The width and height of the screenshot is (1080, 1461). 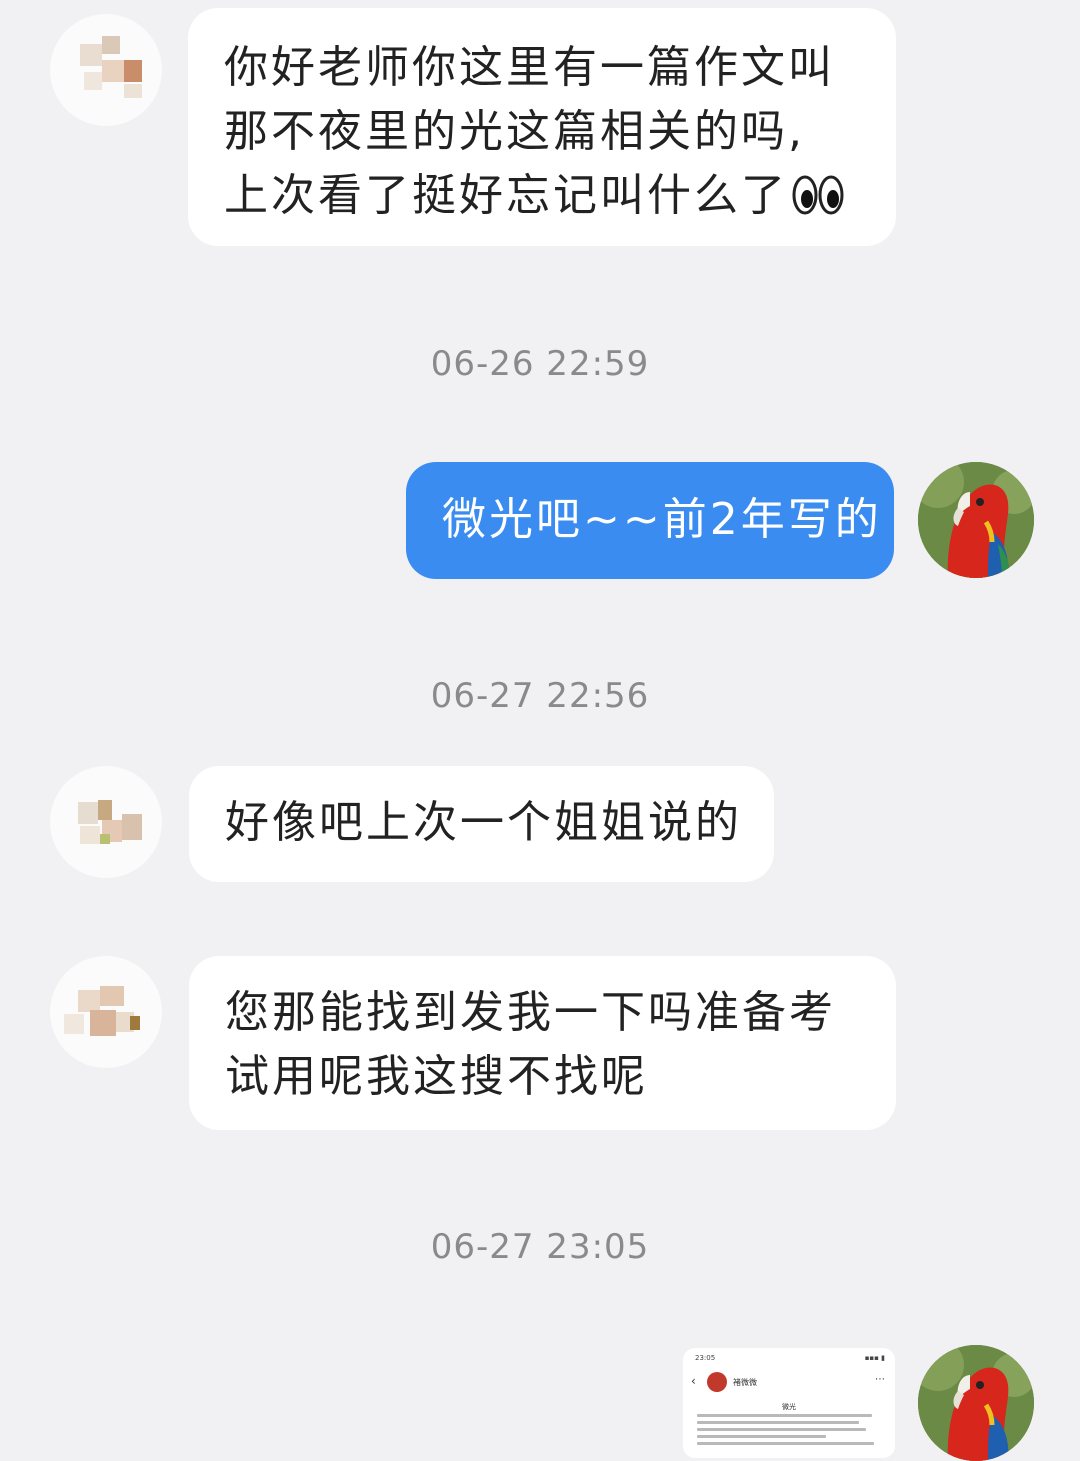 I want to click on message-text: 试用呢我这搜不找呢, so click(x=436, y=1076).